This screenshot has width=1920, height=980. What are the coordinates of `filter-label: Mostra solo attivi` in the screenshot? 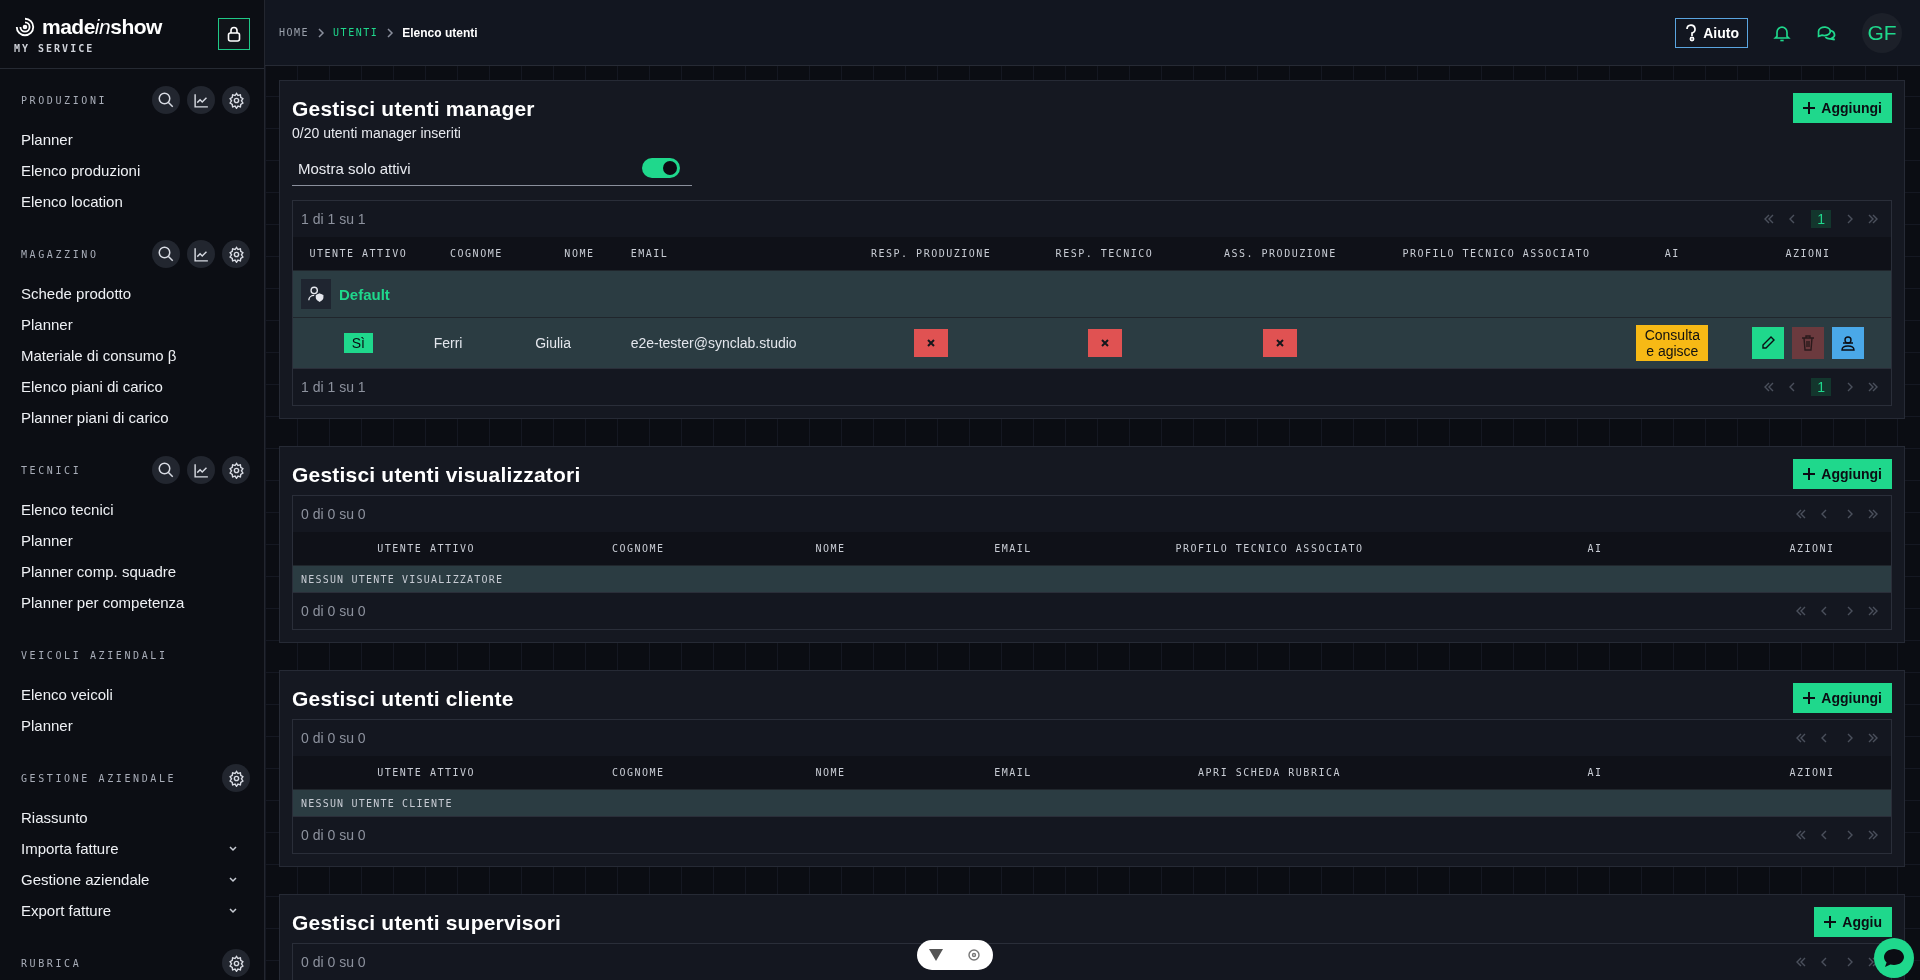 It's located at (354, 168).